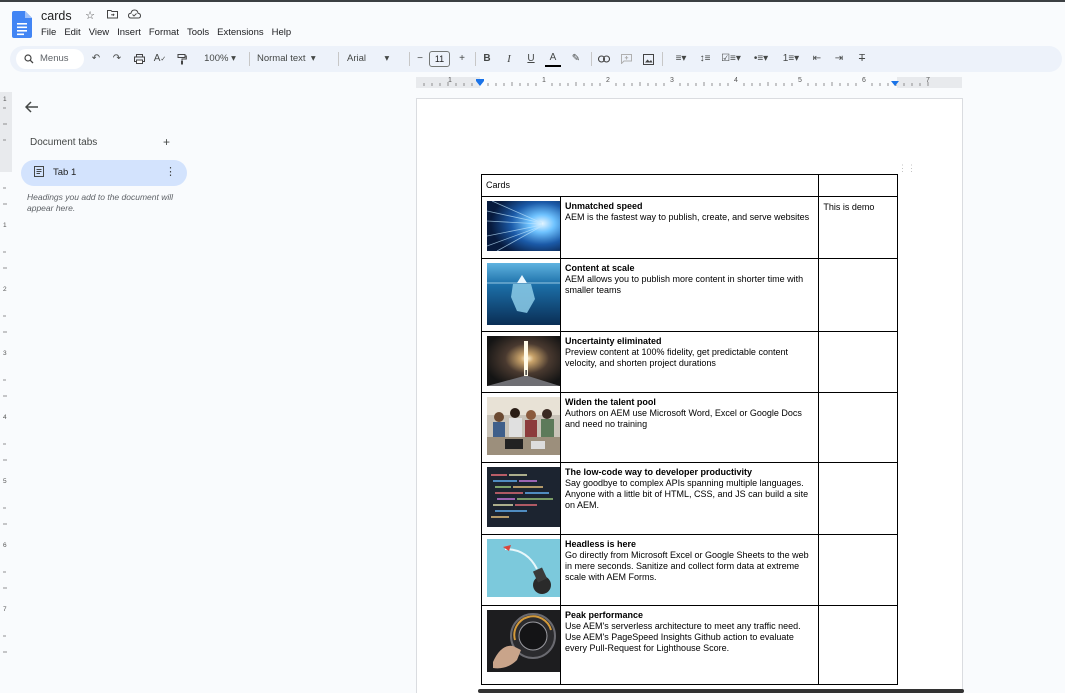  Describe the element at coordinates (509, 59) in the screenshot. I see `italic-icon: I` at that location.